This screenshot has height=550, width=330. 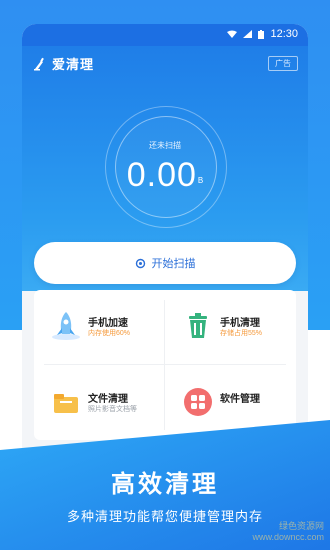 I want to click on tool-subtitle: 内存使用60%, so click(x=109, y=333).